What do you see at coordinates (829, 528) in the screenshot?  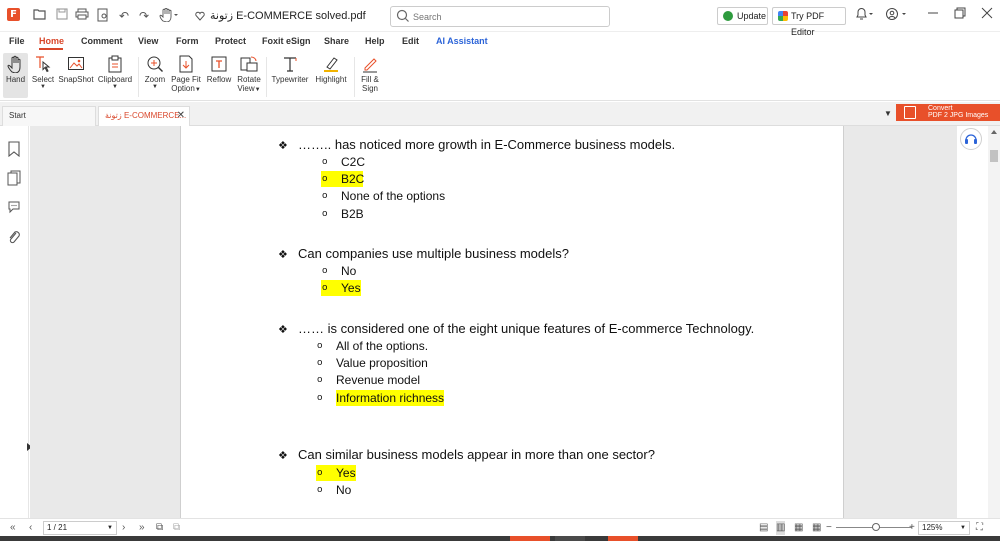 I see `zoom-out-icon: −` at bounding box center [829, 528].